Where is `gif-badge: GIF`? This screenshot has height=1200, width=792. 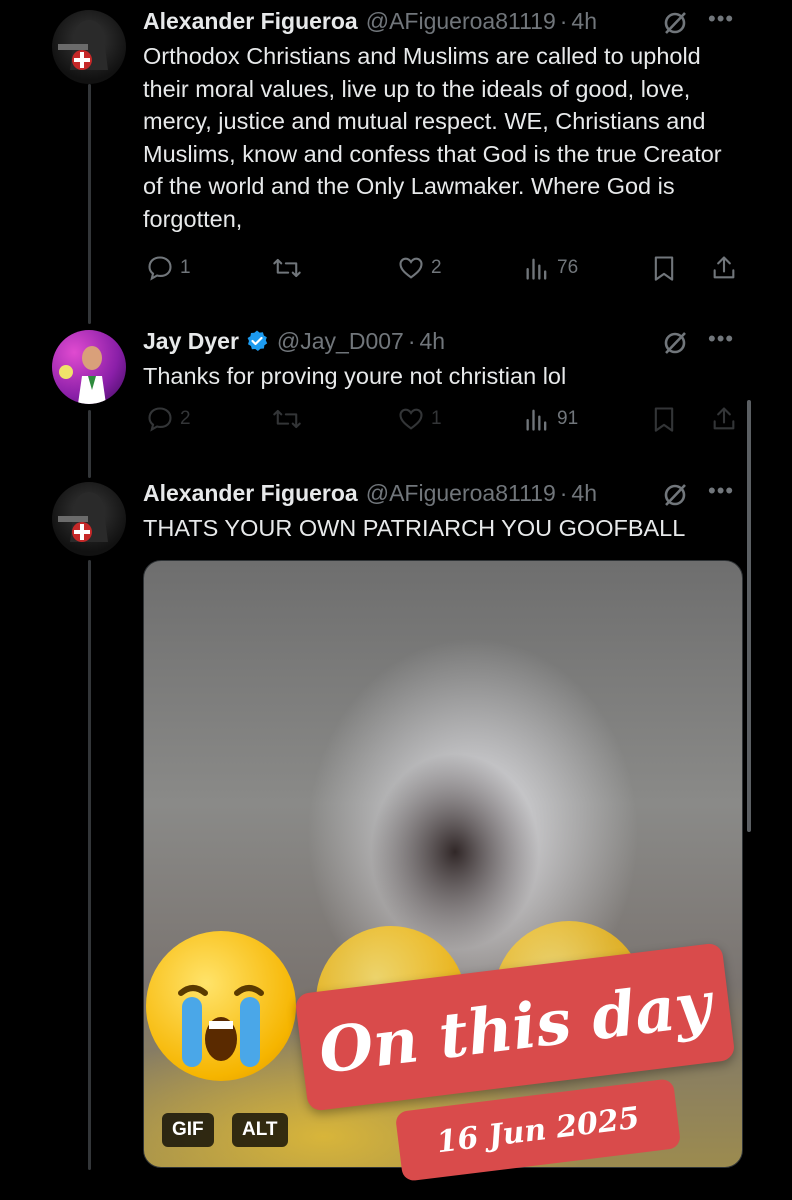
gif-badge: GIF is located at coordinates (188, 1130).